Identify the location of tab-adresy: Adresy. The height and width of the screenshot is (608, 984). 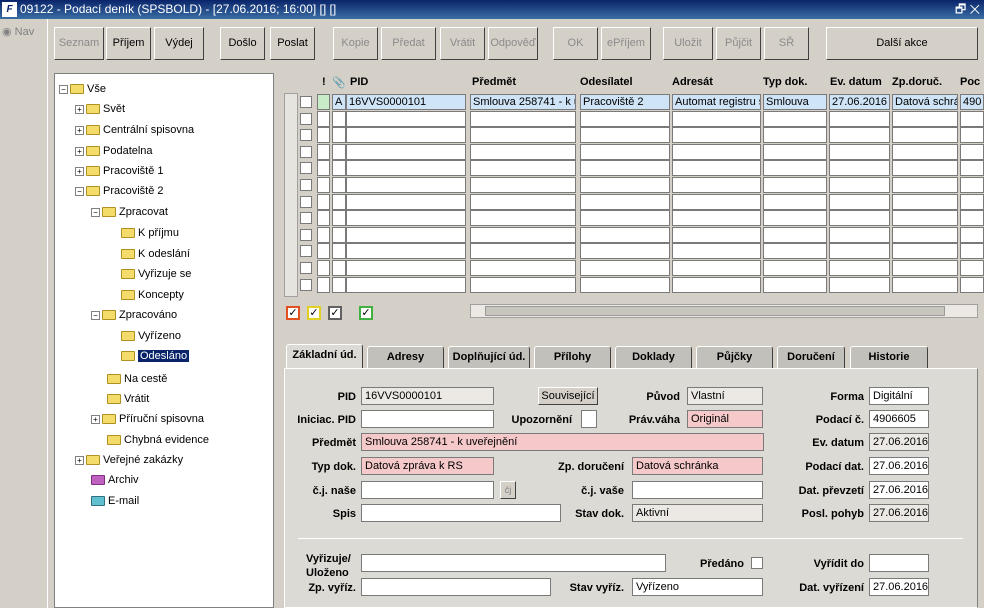
(405, 357).